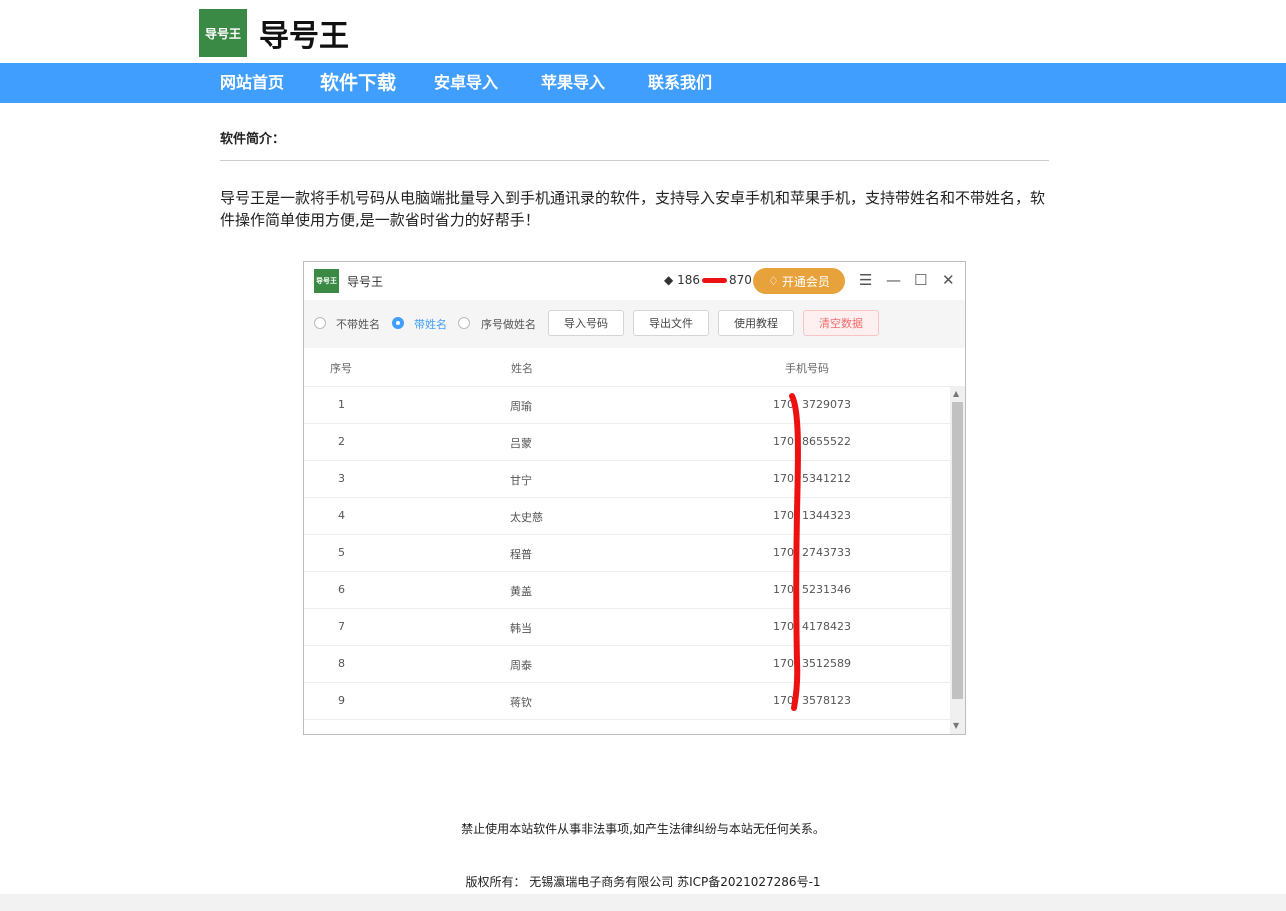  I want to click on table-row: 3 甘宁 170 5341212, so click(627, 479).